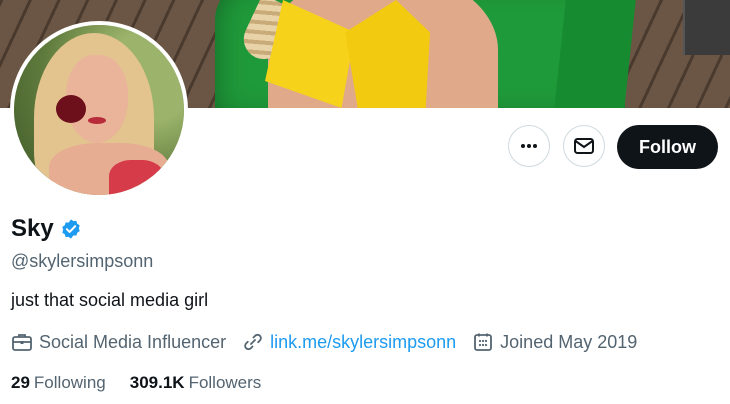  I want to click on following-label: Following, so click(69, 382).